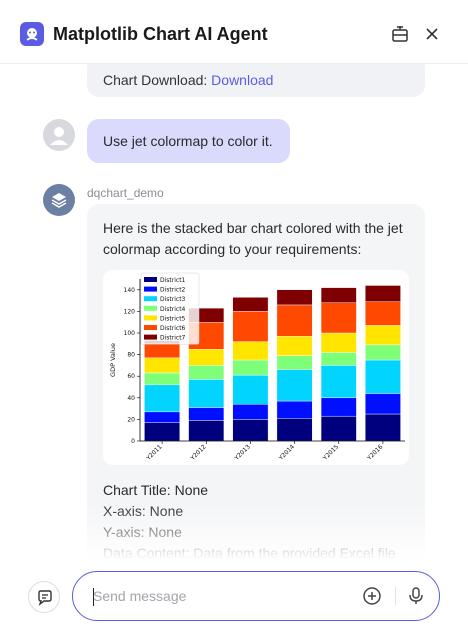 Image resolution: width=468 pixels, height=629 pixels. I want to click on previous-agent-bubble: Chart Download: Download, so click(256, 80).